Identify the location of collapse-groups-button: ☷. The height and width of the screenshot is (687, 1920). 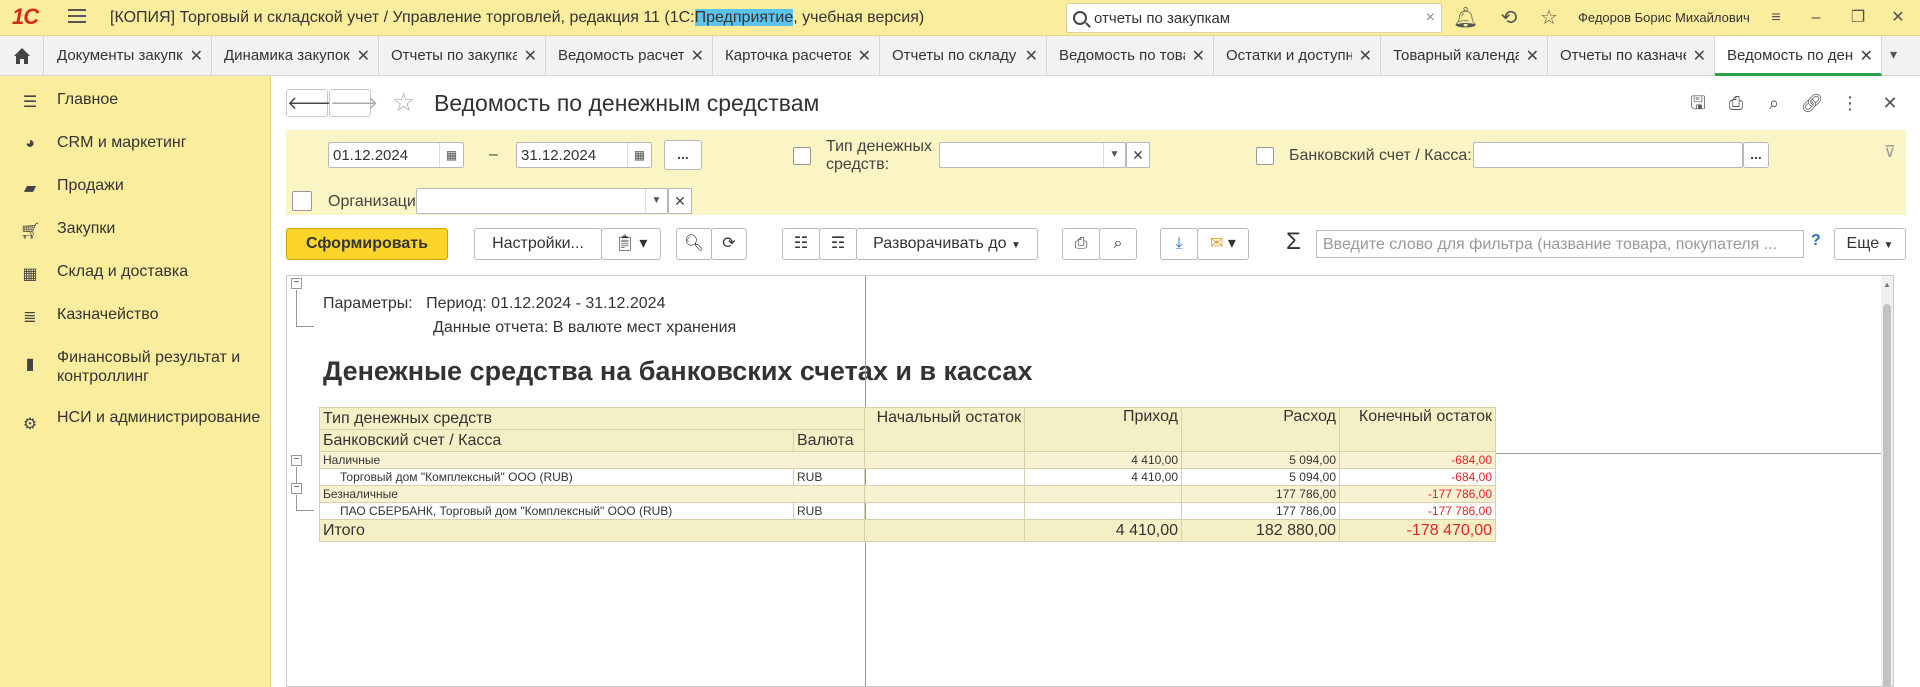
(801, 244).